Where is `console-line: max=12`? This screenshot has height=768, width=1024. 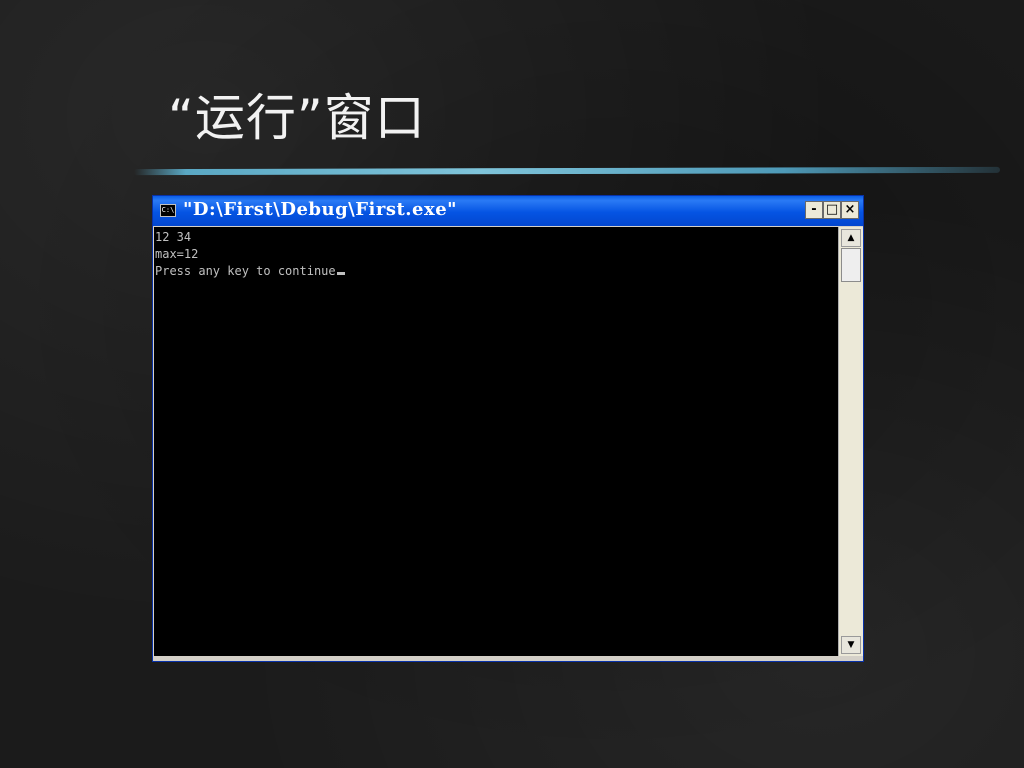 console-line: max=12 is located at coordinates (177, 254).